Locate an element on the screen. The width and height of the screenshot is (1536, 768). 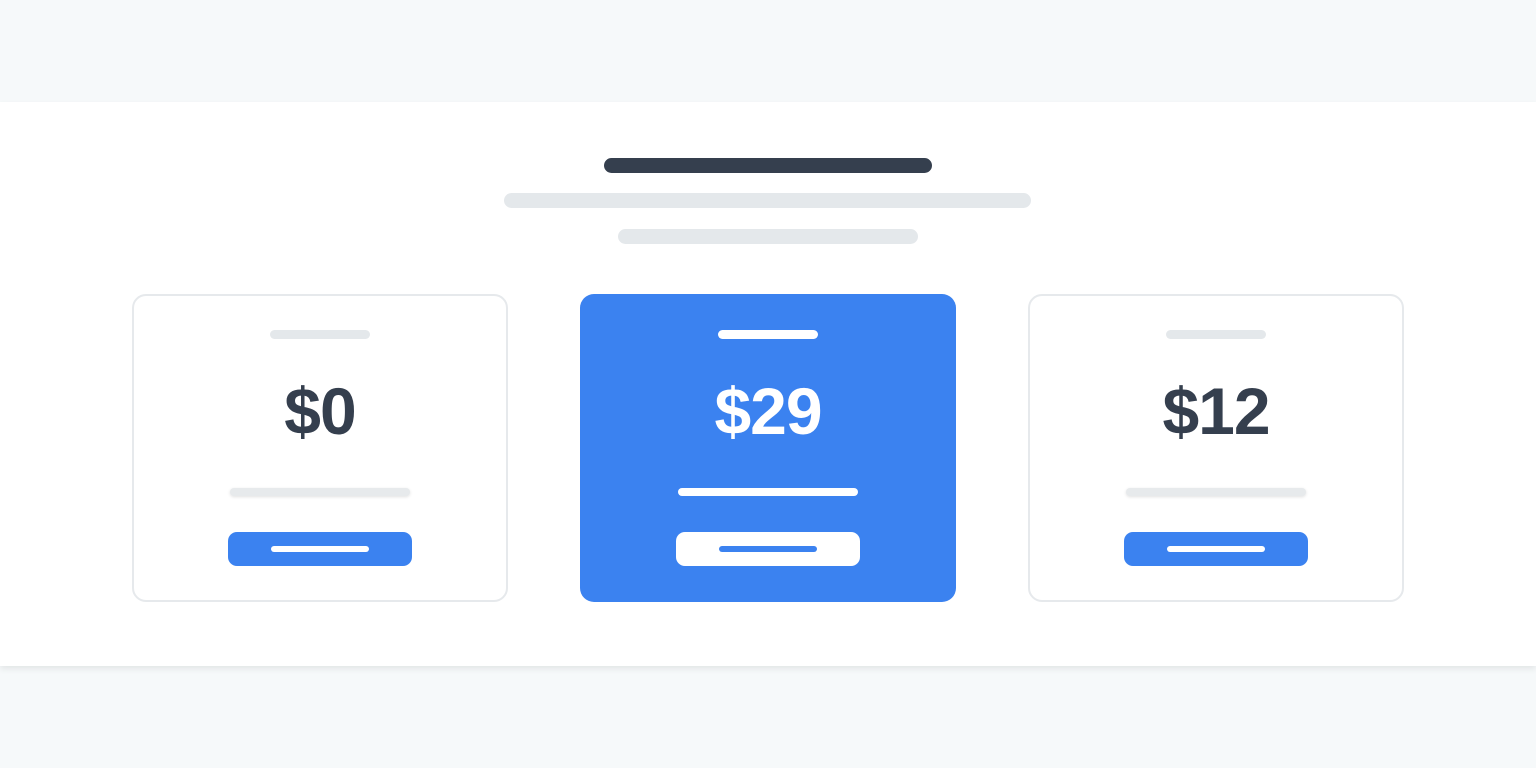
pricing-card-free: $0 is located at coordinates (320, 448).